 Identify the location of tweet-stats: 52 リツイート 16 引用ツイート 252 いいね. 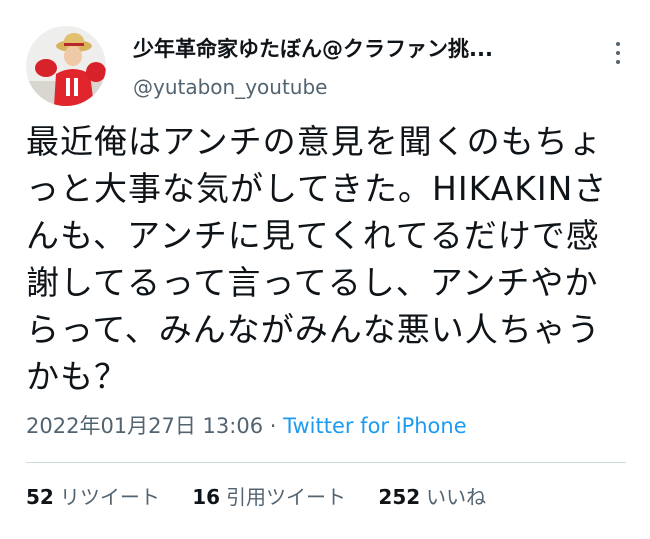
(269, 497).